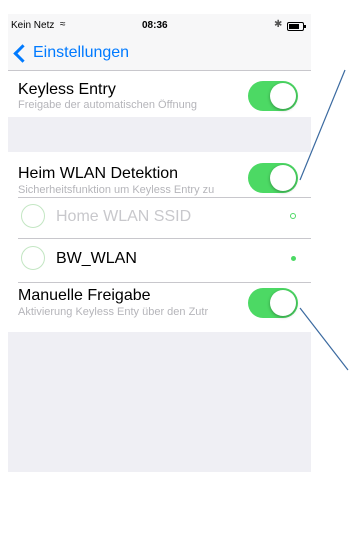  I want to click on keyless-entry-toggle, so click(273, 96).